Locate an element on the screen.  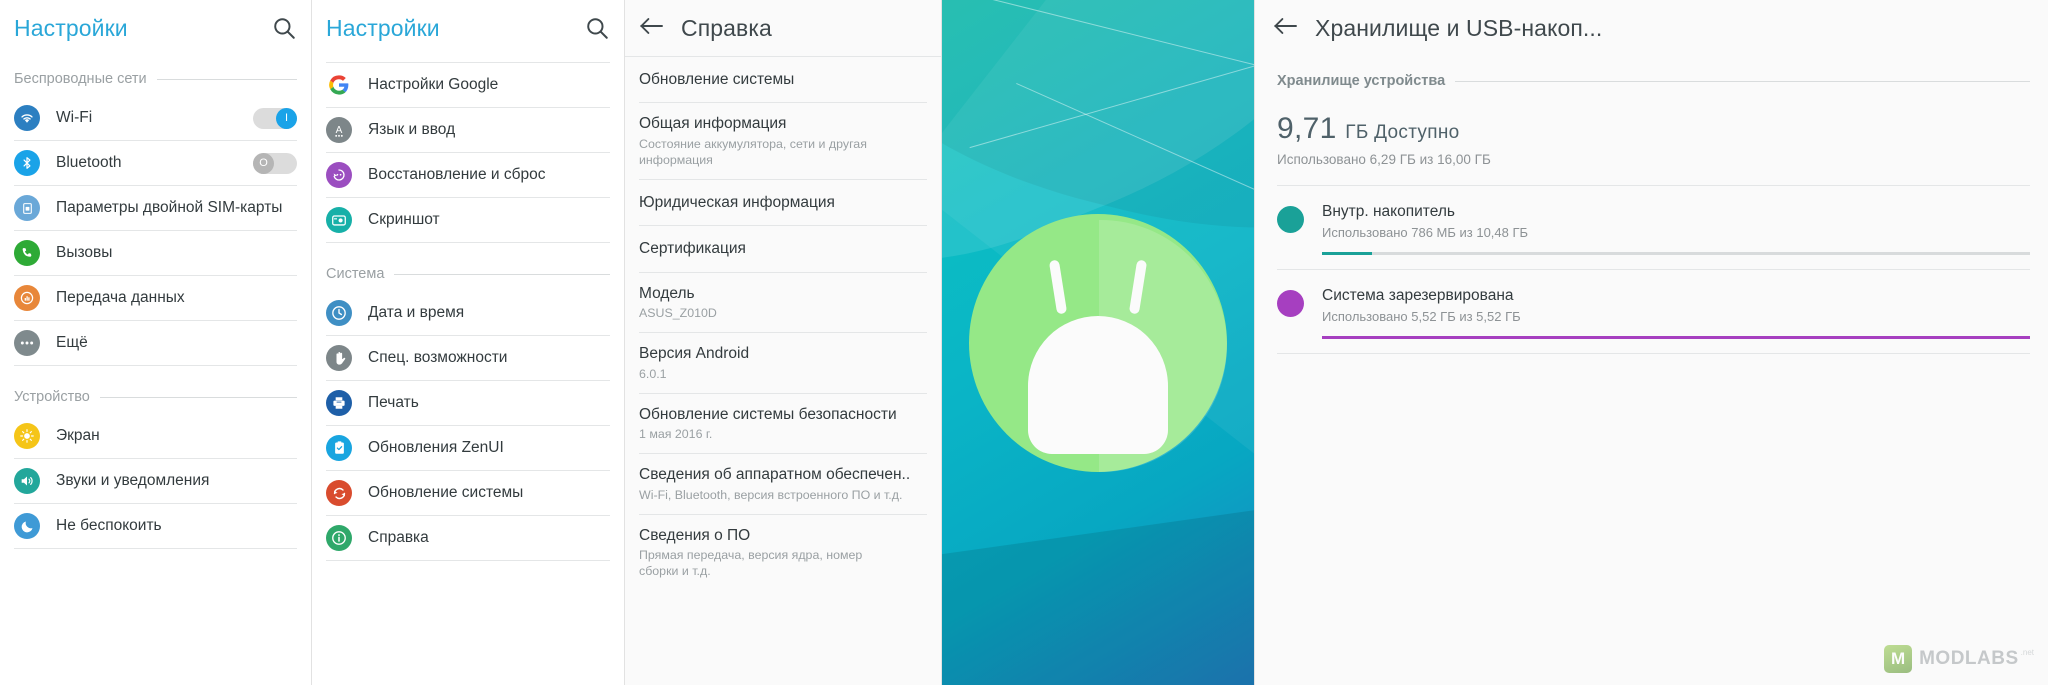
wifi-icon is located at coordinates (27, 118).